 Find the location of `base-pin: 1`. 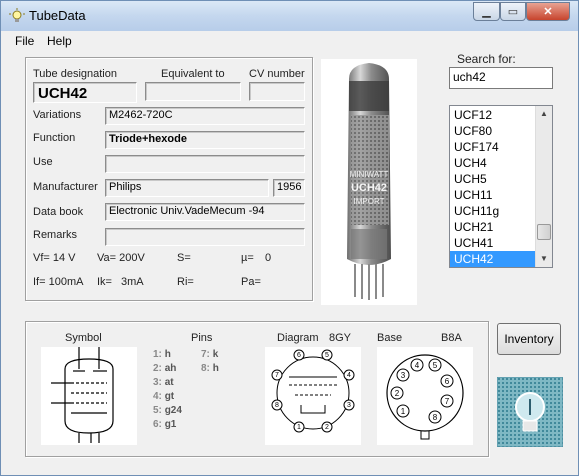

base-pin: 1 is located at coordinates (403, 411).